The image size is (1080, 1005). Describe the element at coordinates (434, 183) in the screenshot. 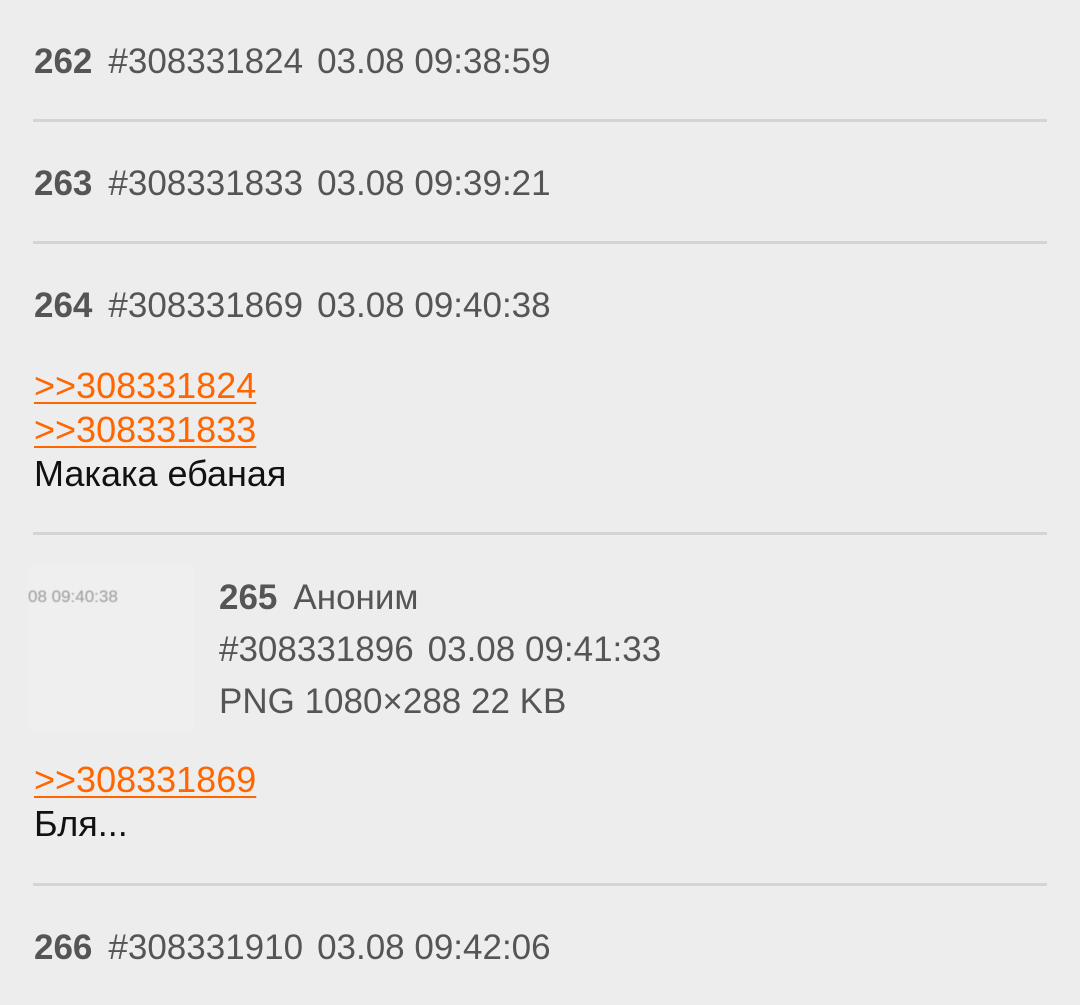

I see `post-date: 03.08 09:39:21` at that location.